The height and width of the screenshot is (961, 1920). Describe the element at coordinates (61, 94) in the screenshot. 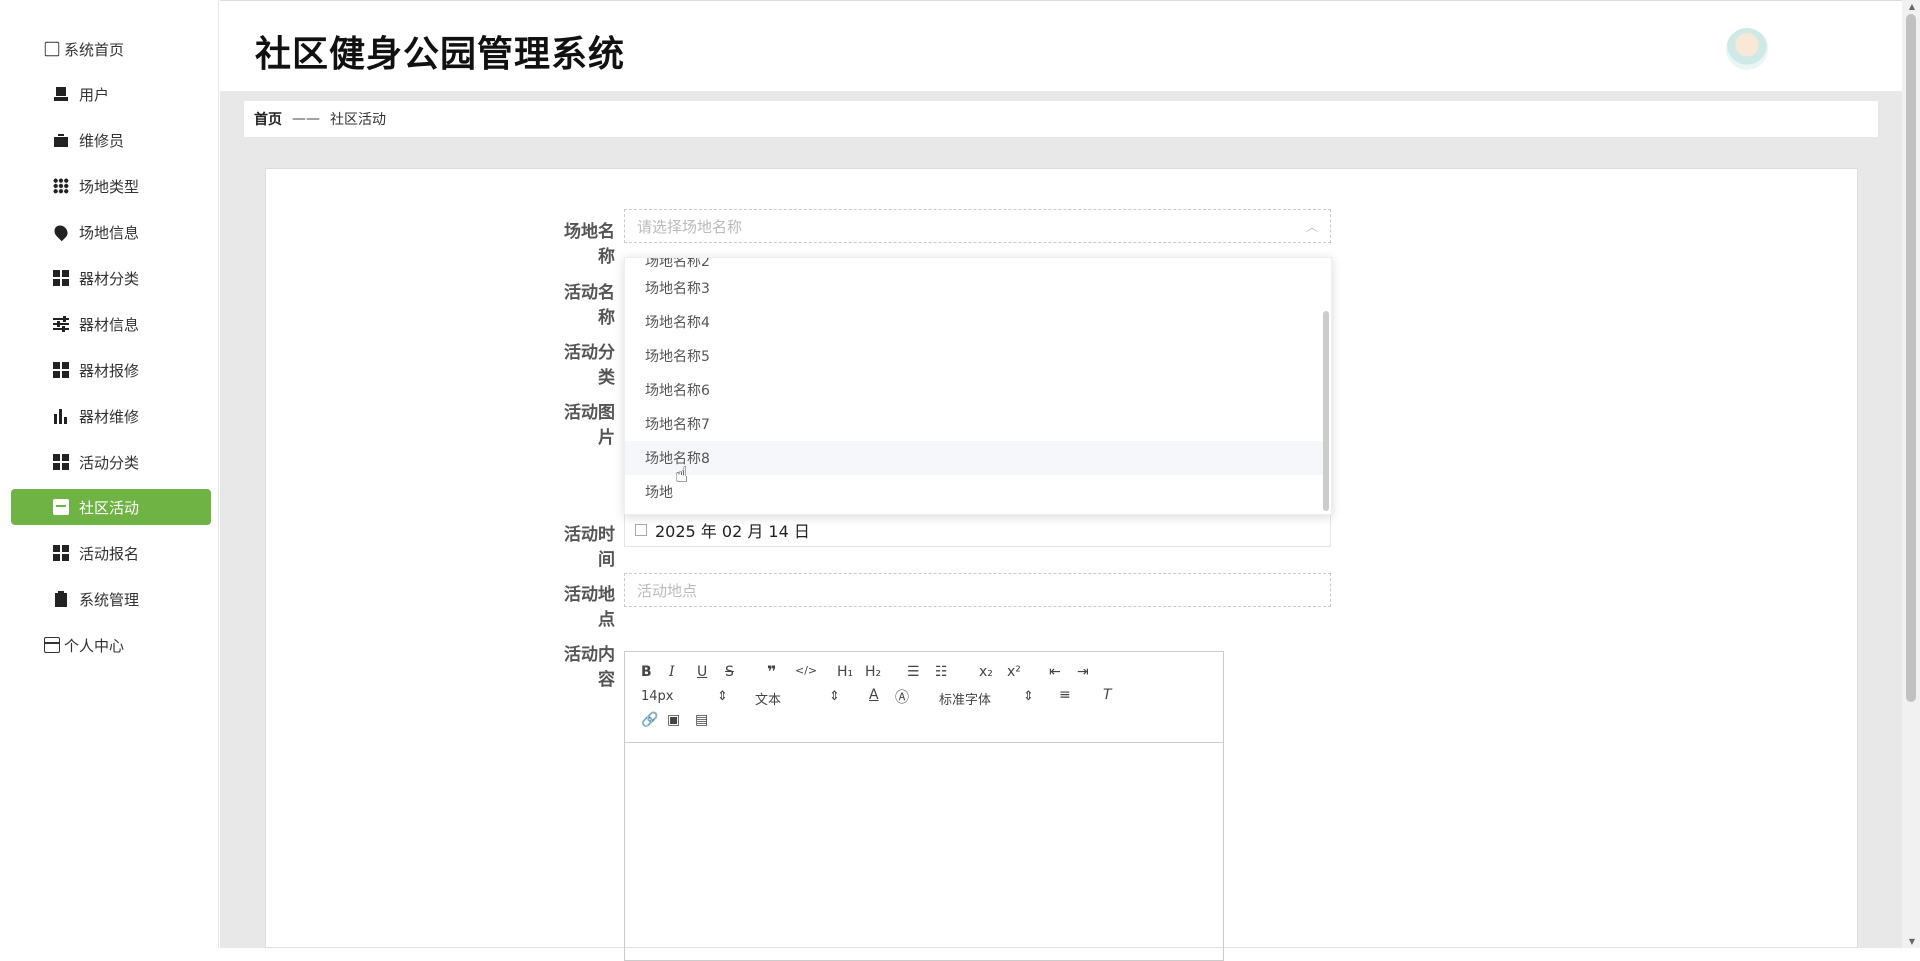

I see `user-icon` at that location.